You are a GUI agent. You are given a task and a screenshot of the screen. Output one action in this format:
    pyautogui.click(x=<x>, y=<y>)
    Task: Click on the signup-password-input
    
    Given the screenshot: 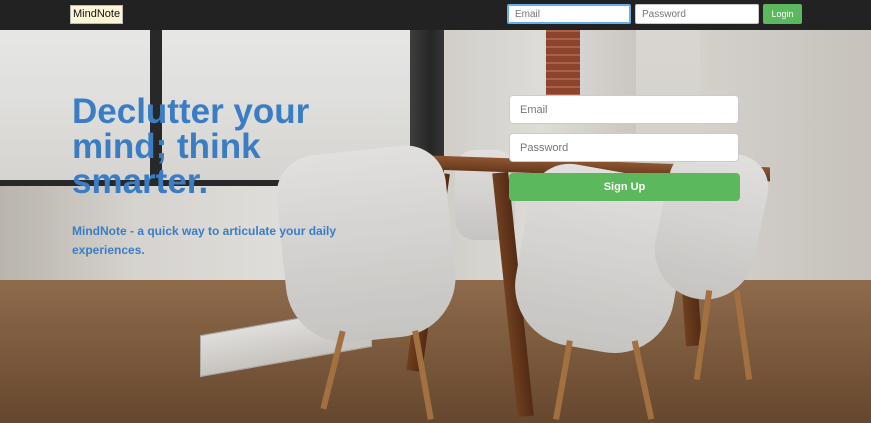 What is the action you would take?
    pyautogui.click(x=624, y=147)
    